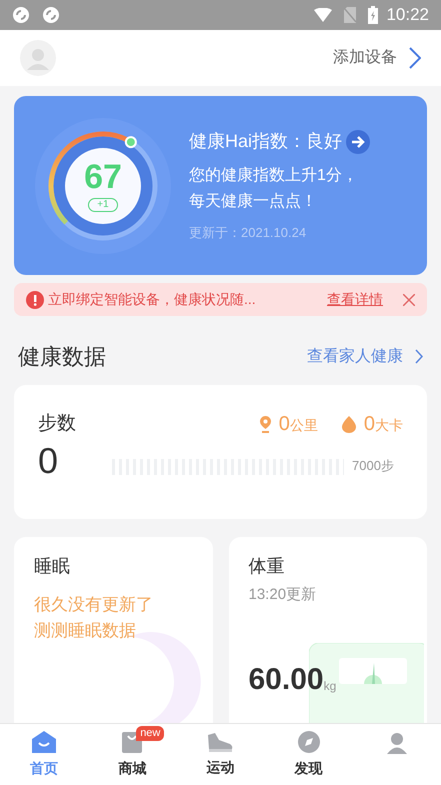 This screenshot has width=441, height=785. What do you see at coordinates (220, 754) in the screenshot?
I see `nav-tab: 运动` at bounding box center [220, 754].